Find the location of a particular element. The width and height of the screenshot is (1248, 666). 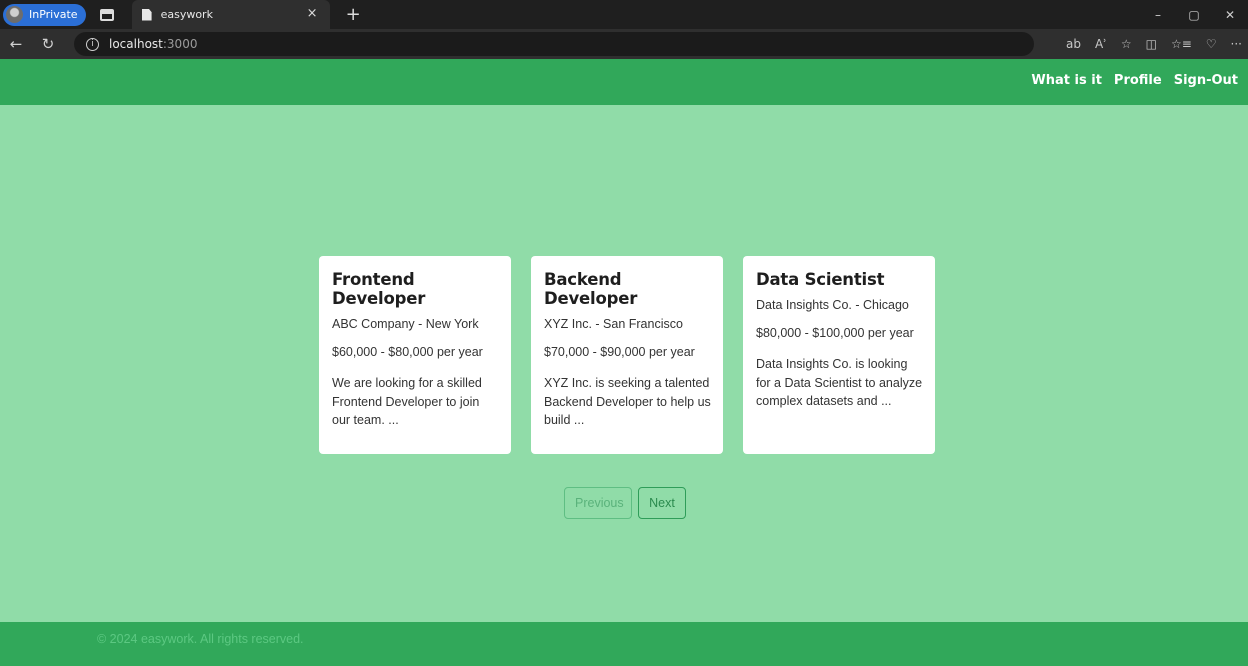

job-company: XYZ Inc. - San Francisco is located at coordinates (613, 324).